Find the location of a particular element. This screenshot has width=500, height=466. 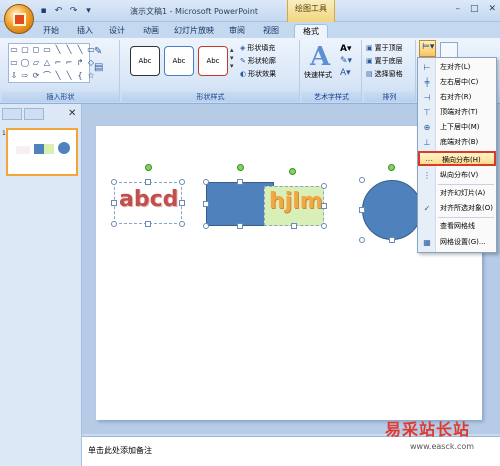

menu-item-align-middle: ⊕ 上下居中(M) is located at coordinates (457, 127).